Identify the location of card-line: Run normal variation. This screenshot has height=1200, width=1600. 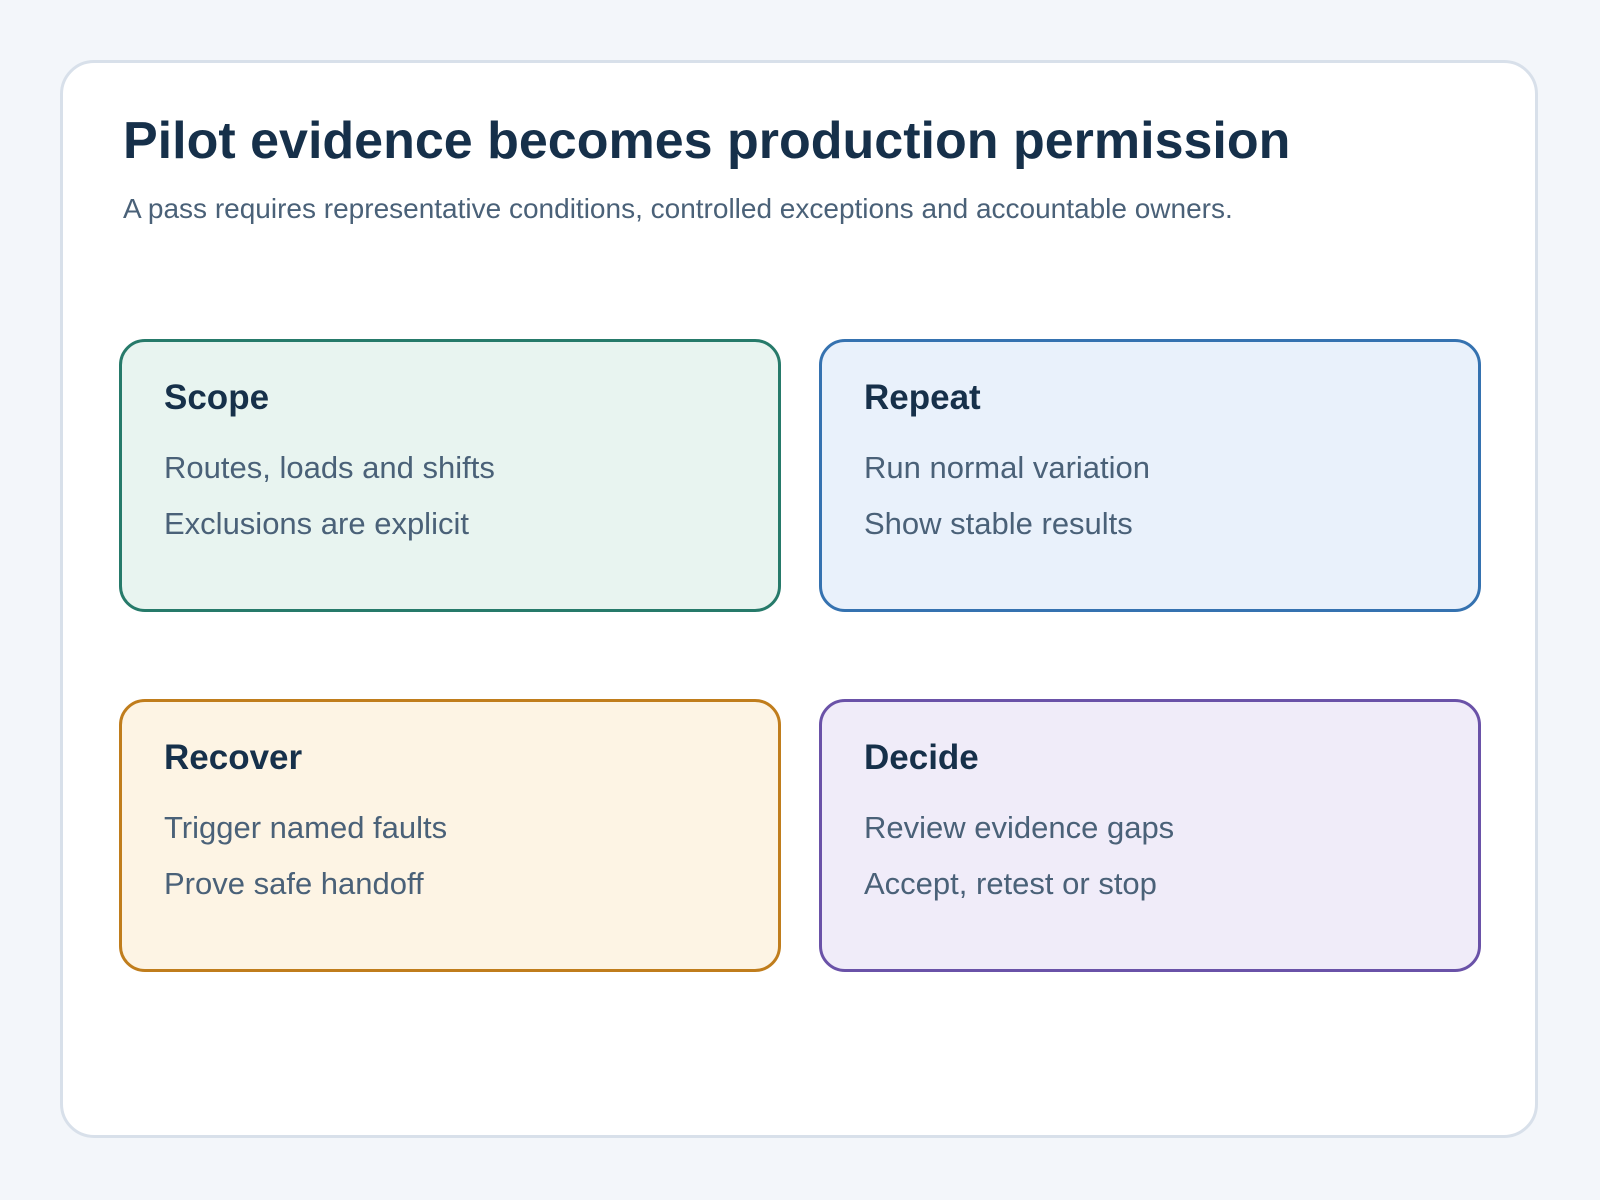
(1007, 467).